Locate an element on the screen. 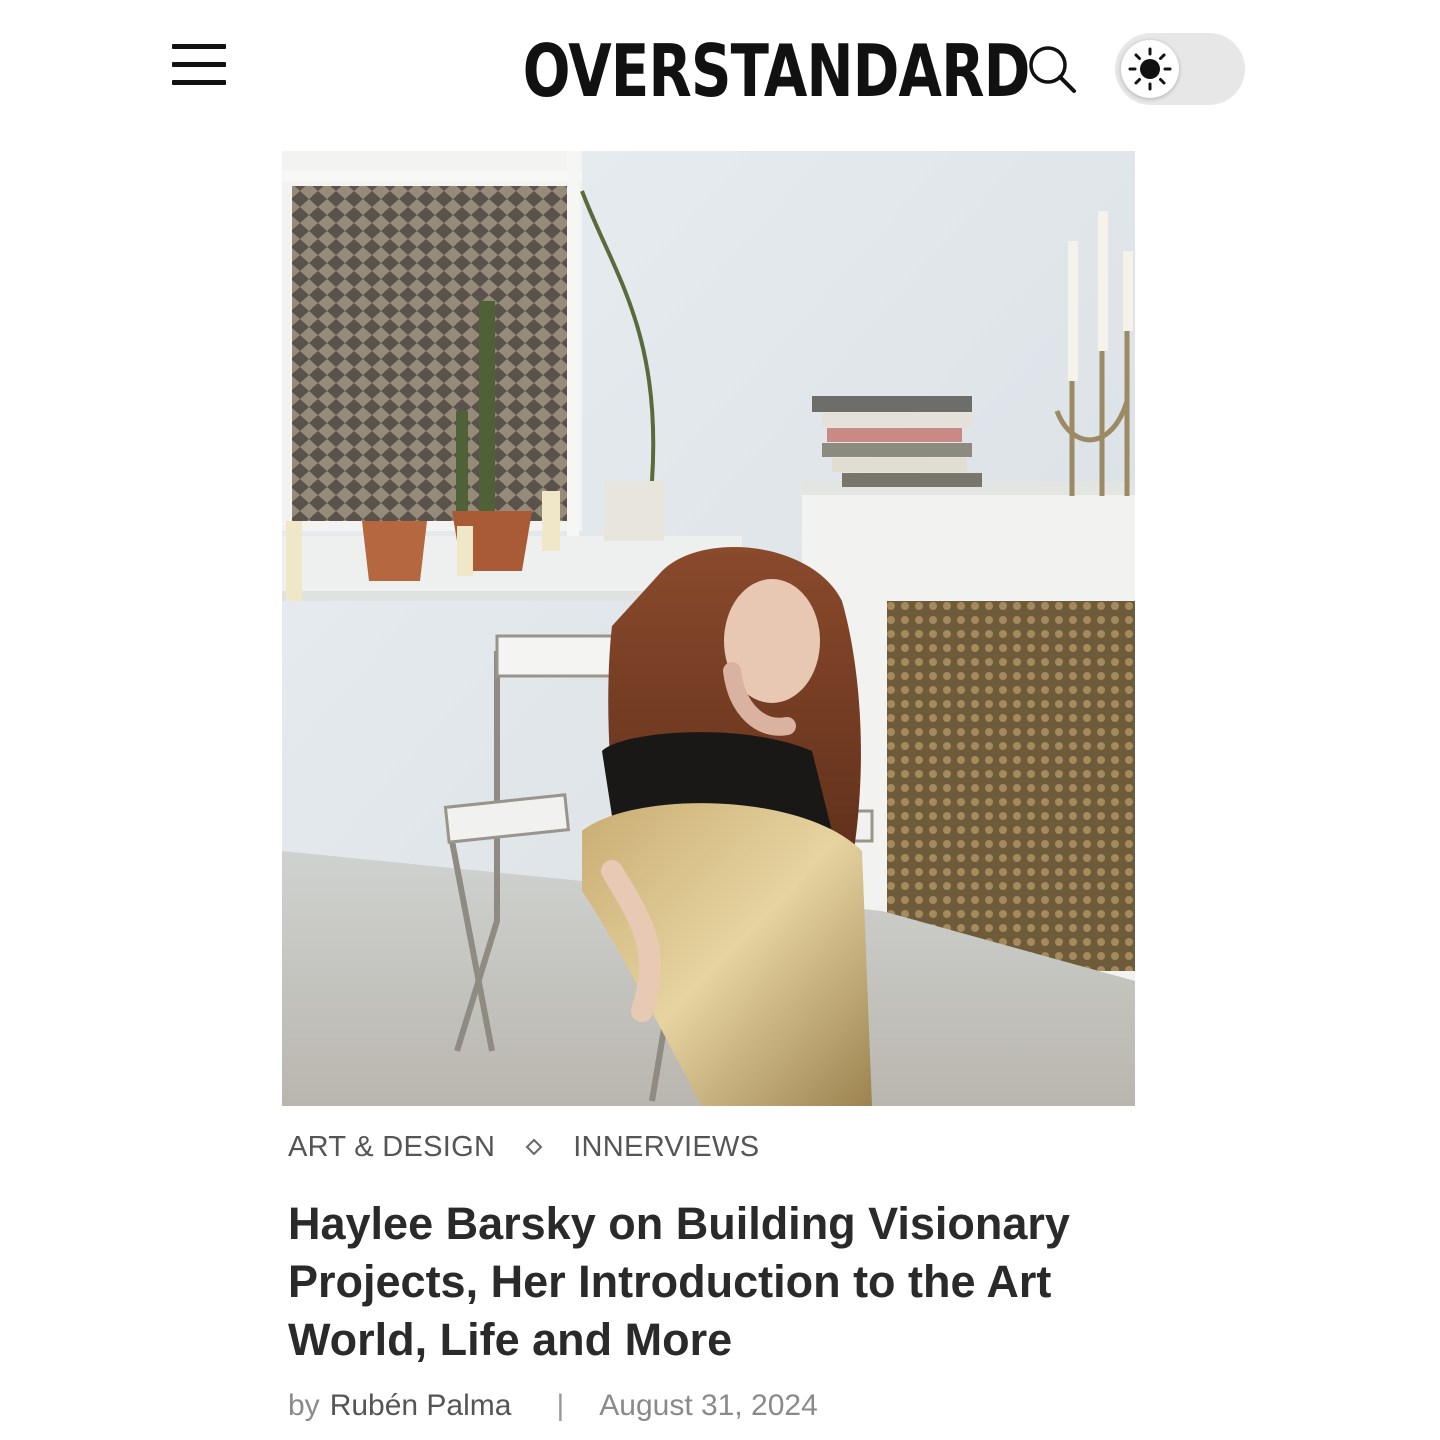 The height and width of the screenshot is (1440, 1440). hamburger-menu-icon is located at coordinates (199, 65).